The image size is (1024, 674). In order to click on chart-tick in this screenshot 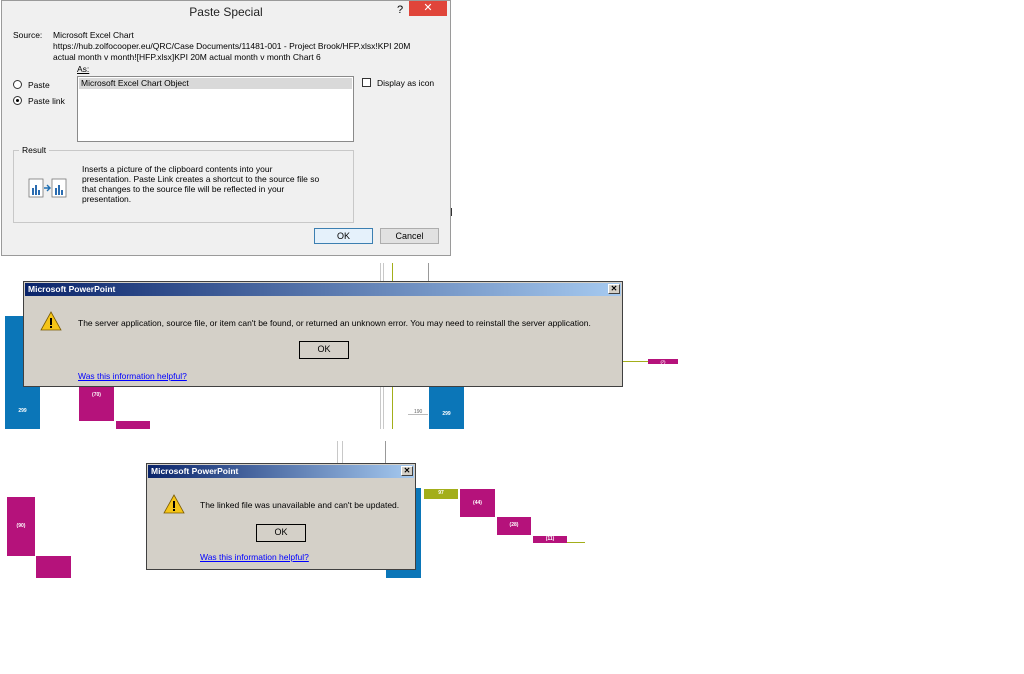, I will do `click(418, 414)`.